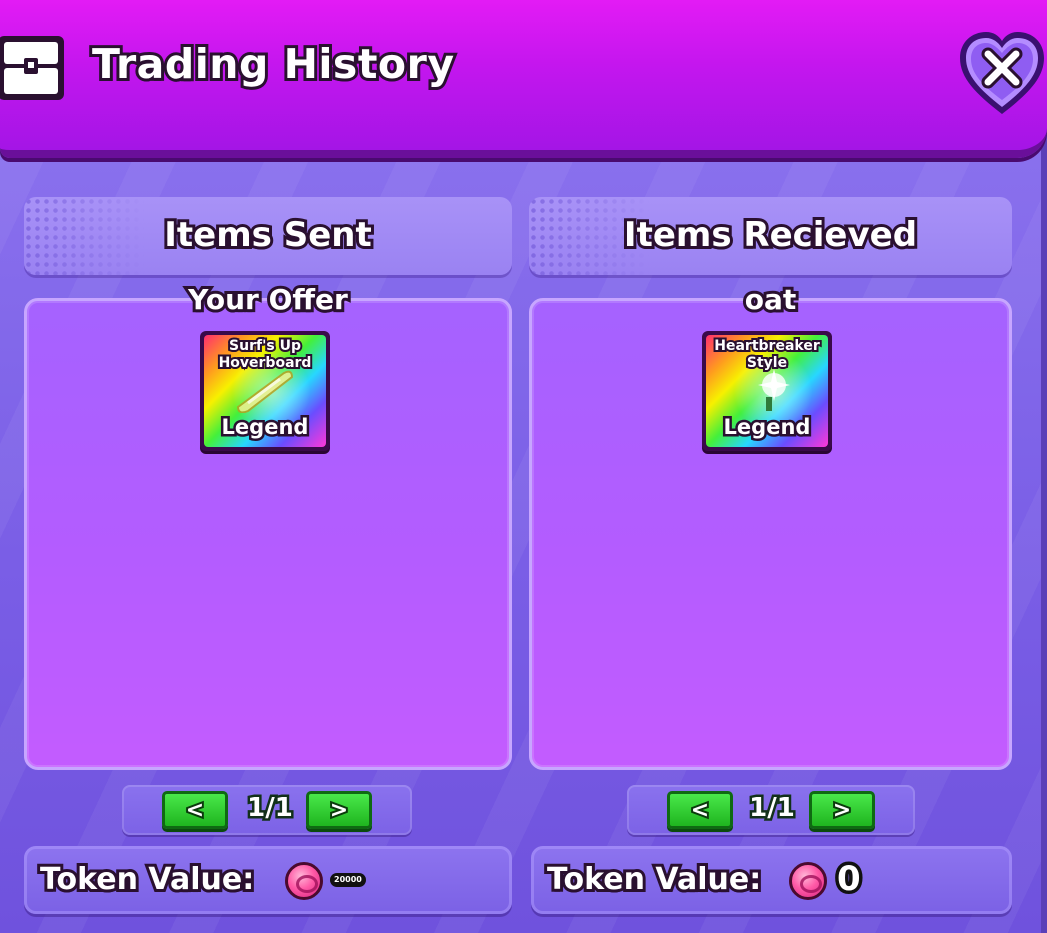  Describe the element at coordinates (771, 880) in the screenshot. I see `right-token-value-bar: Token Value: 0` at that location.